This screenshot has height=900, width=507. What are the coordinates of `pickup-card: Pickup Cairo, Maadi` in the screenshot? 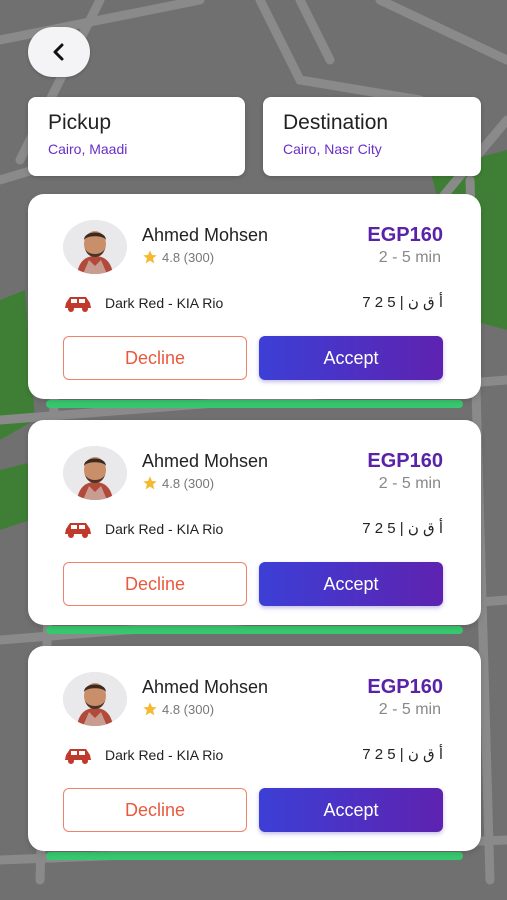 It's located at (136, 136).